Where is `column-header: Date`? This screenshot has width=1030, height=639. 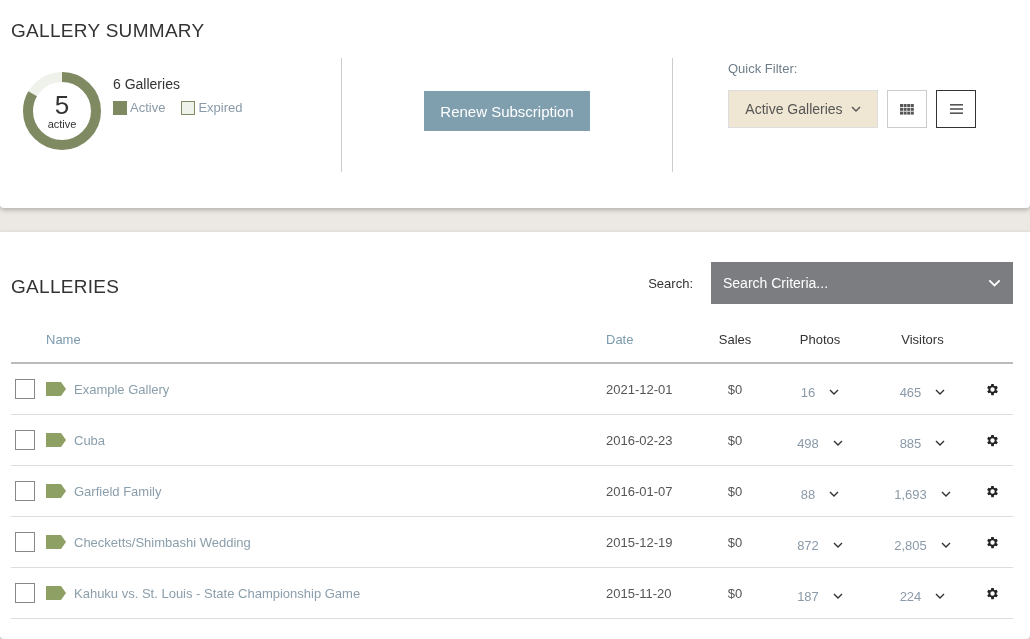 column-header: Date is located at coordinates (620, 339).